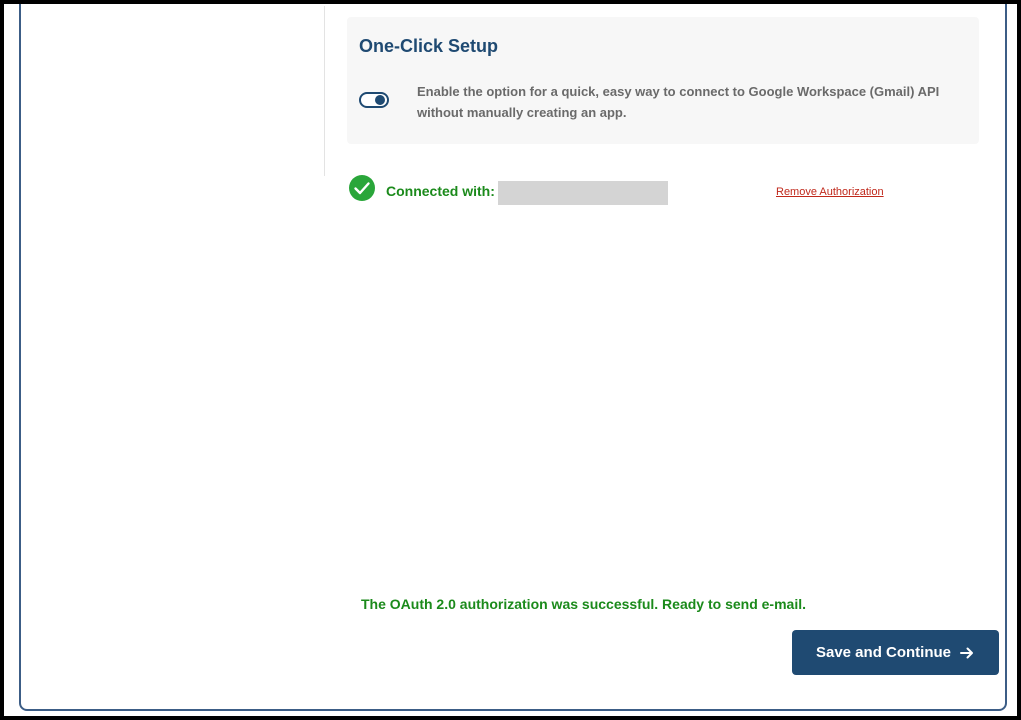 Image resolution: width=1021 pixels, height=720 pixels. Describe the element at coordinates (583, 193) in the screenshot. I see `redacted-email` at that location.